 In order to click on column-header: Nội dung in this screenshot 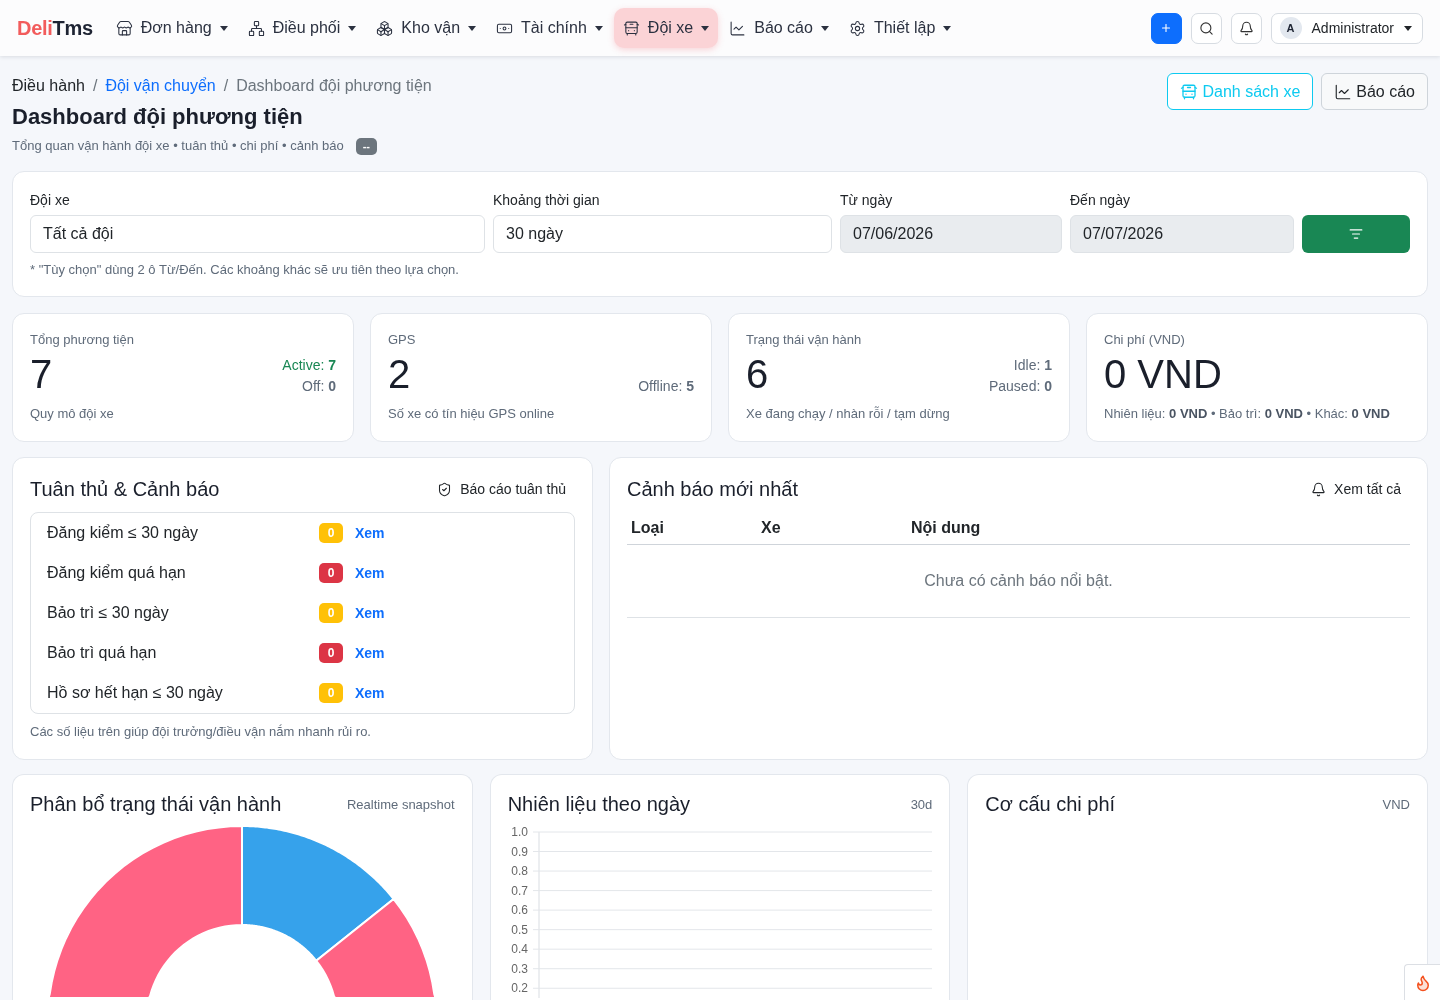, I will do `click(946, 528)`.